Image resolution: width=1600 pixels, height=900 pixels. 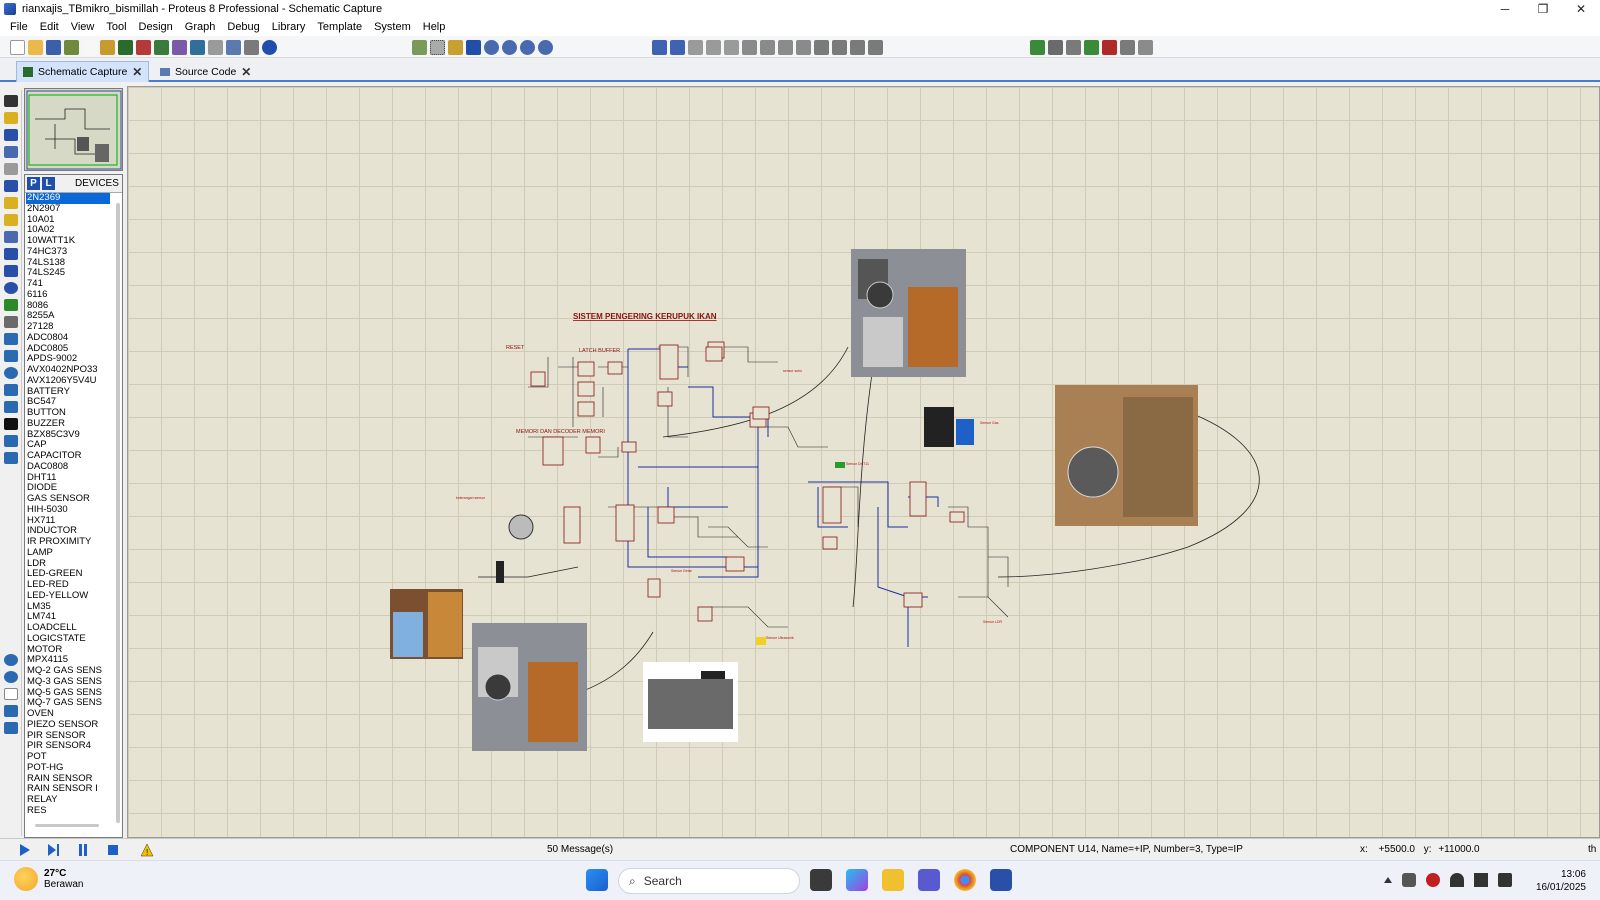 What do you see at coordinates (68, 531) in the screenshot?
I see `device-list-item: INDUCTOR` at bounding box center [68, 531].